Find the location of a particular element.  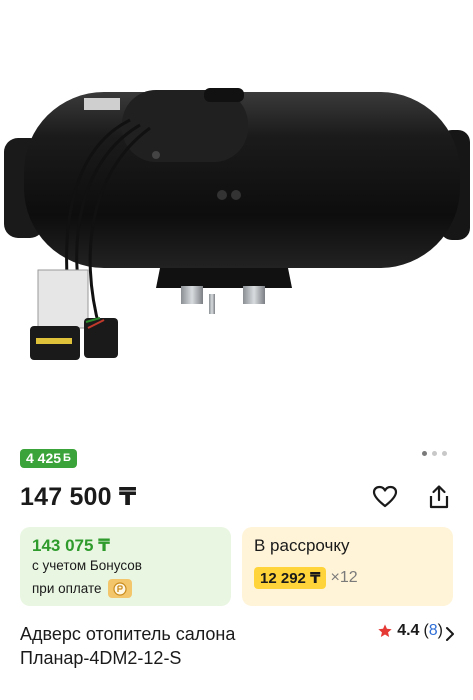

favorite-button is located at coordinates (385, 497).